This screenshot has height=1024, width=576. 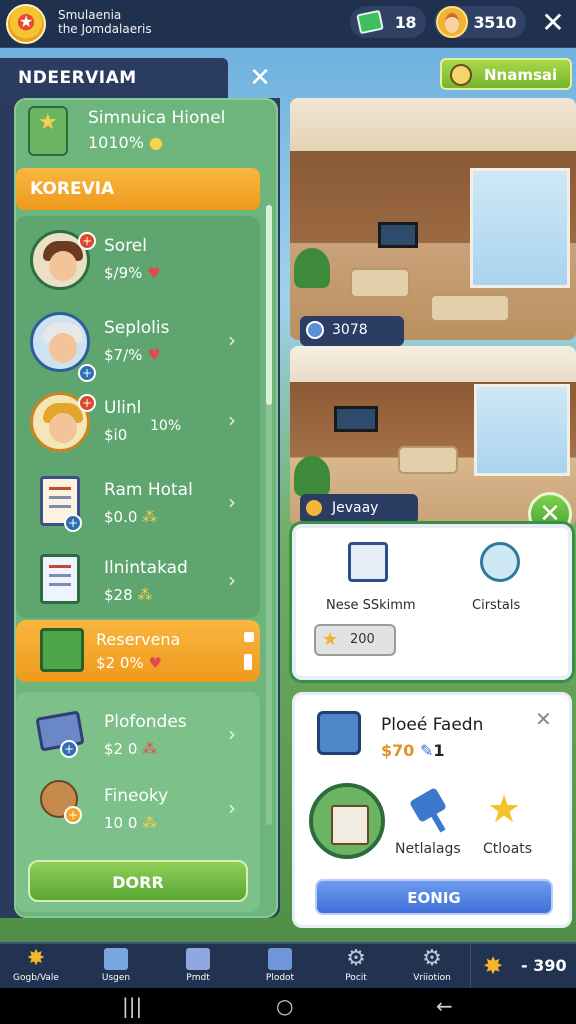 What do you see at coordinates (504, 809) in the screenshot?
I see `star-icon: ★` at bounding box center [504, 809].